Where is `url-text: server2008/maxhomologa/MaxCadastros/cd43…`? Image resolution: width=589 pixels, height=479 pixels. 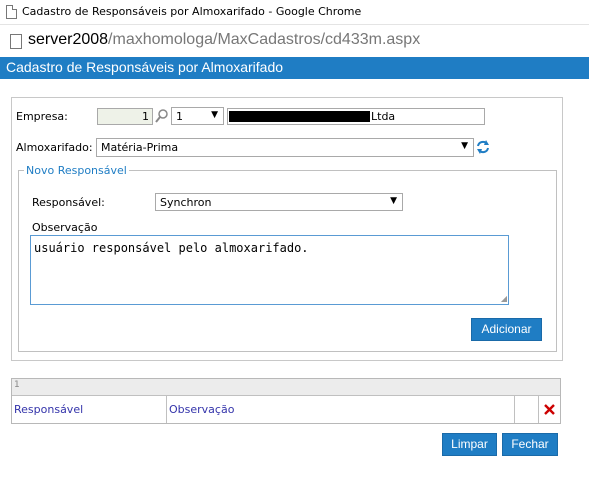 url-text: server2008/maxhomologa/MaxCadastros/cd43… is located at coordinates (224, 40).